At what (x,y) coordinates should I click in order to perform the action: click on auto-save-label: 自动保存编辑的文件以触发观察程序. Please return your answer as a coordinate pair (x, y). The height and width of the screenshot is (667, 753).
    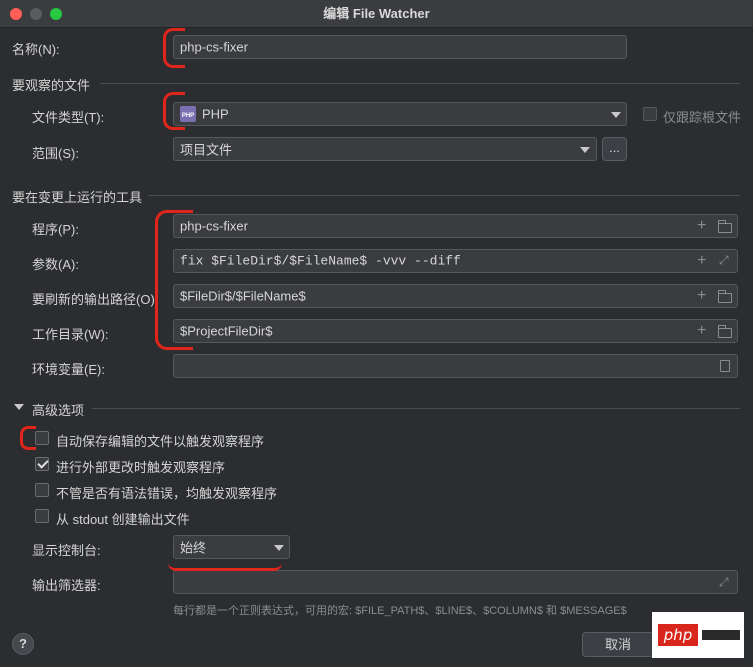
    Looking at the image, I should click on (160, 441).